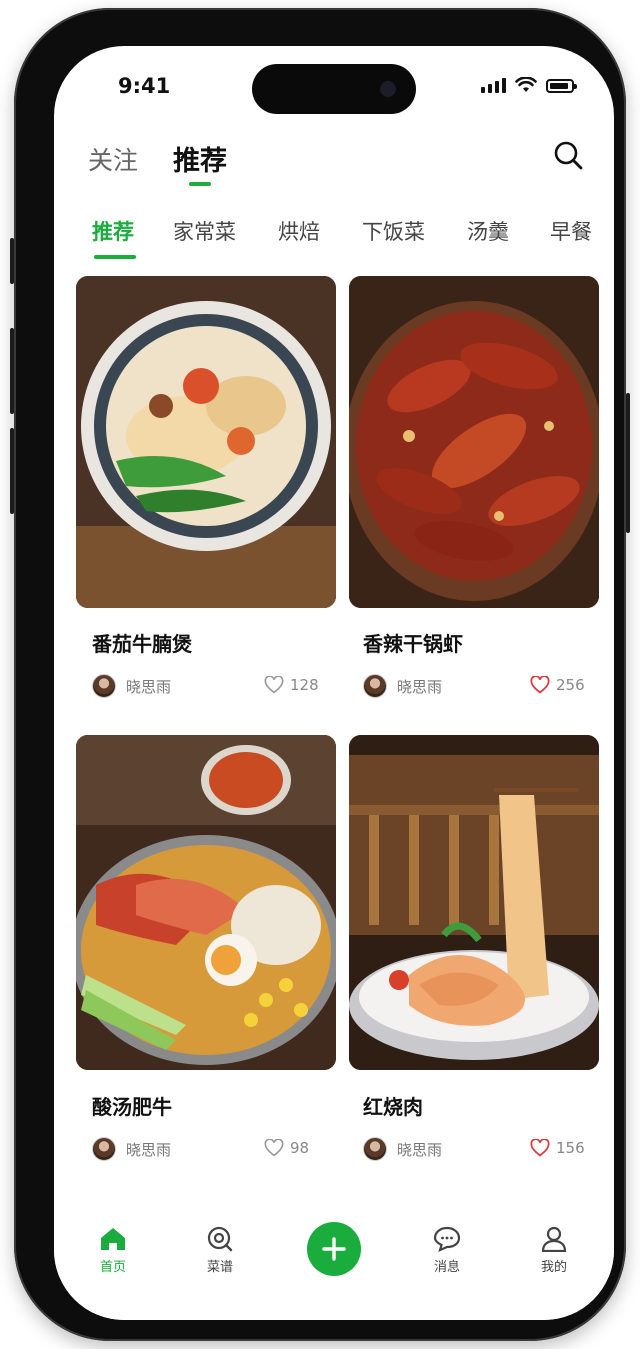  I want to click on plus-icon, so click(334, 1249).